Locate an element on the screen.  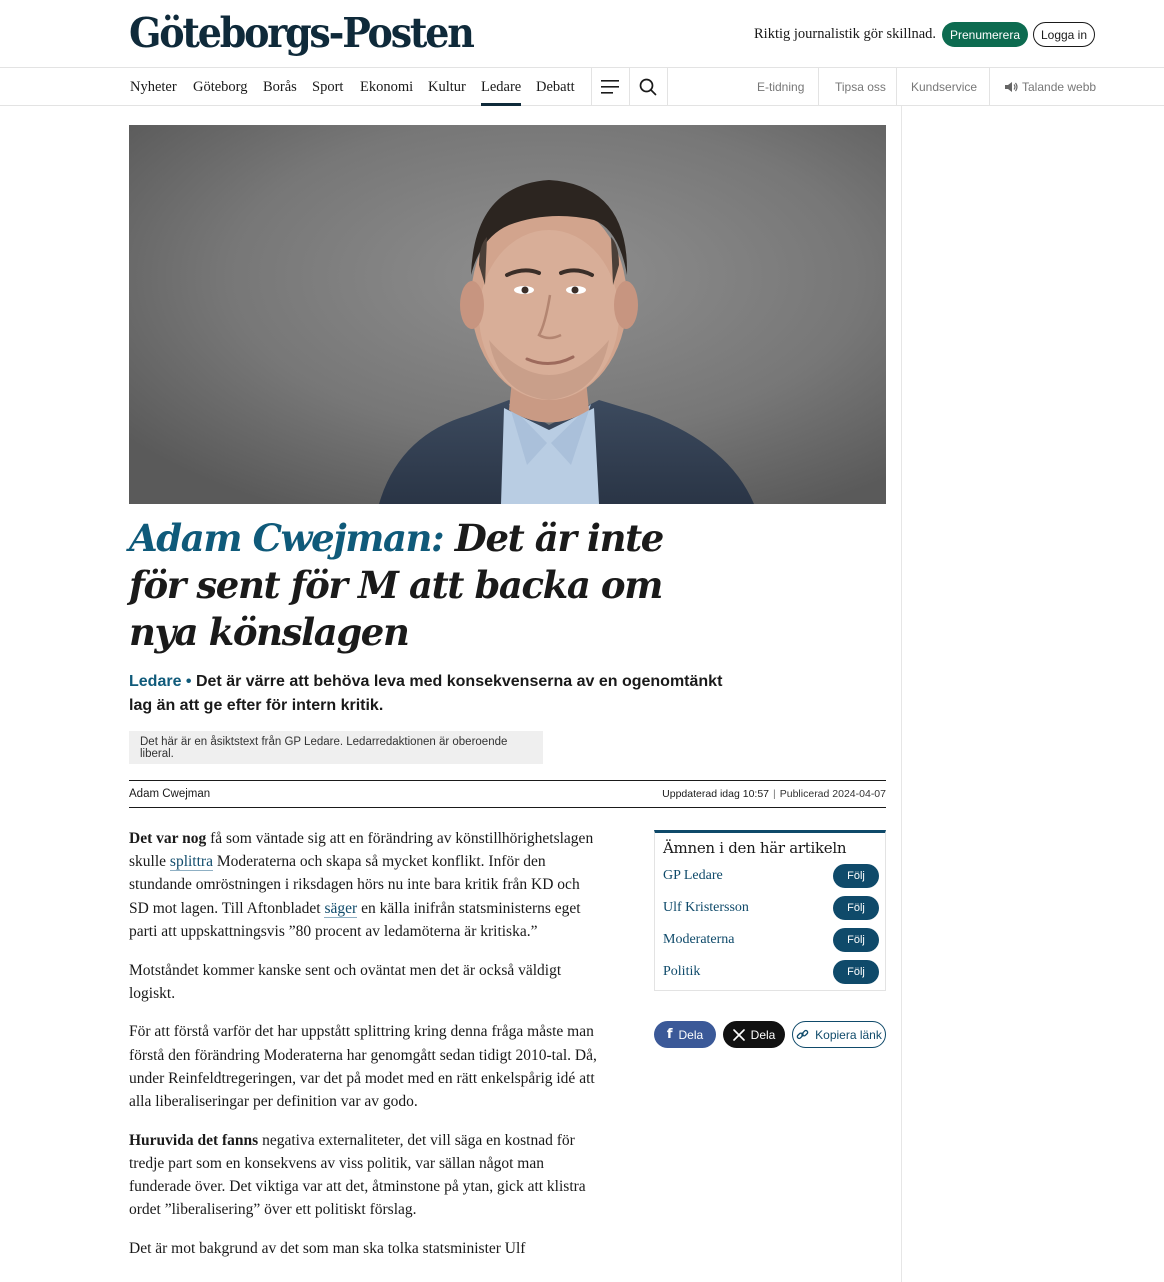
nav-link-kundservice: Kundservice is located at coordinates (944, 87).